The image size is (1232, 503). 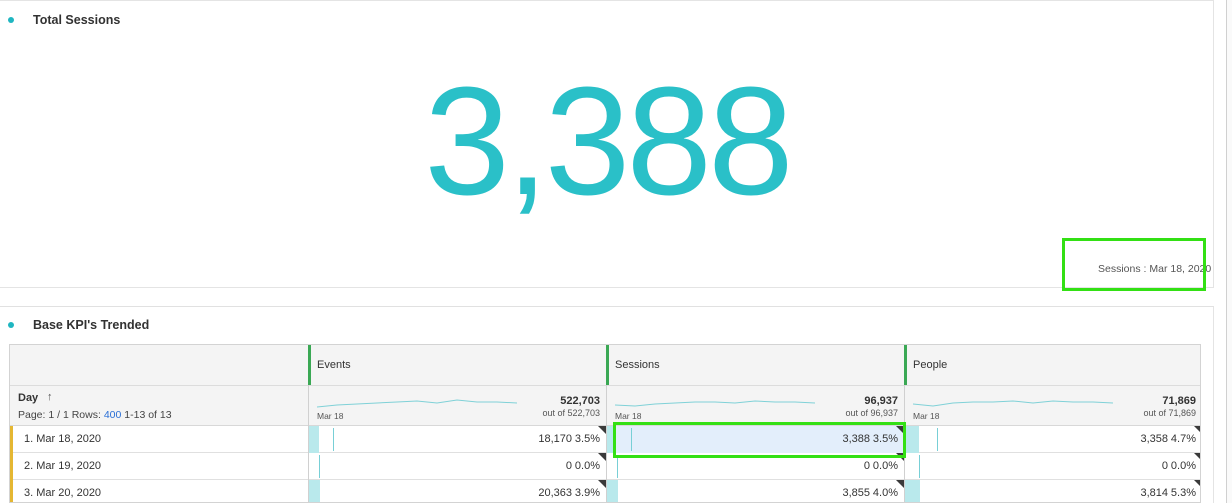 I want to click on metric-header-sessions: Sessions, so click(x=755, y=365).